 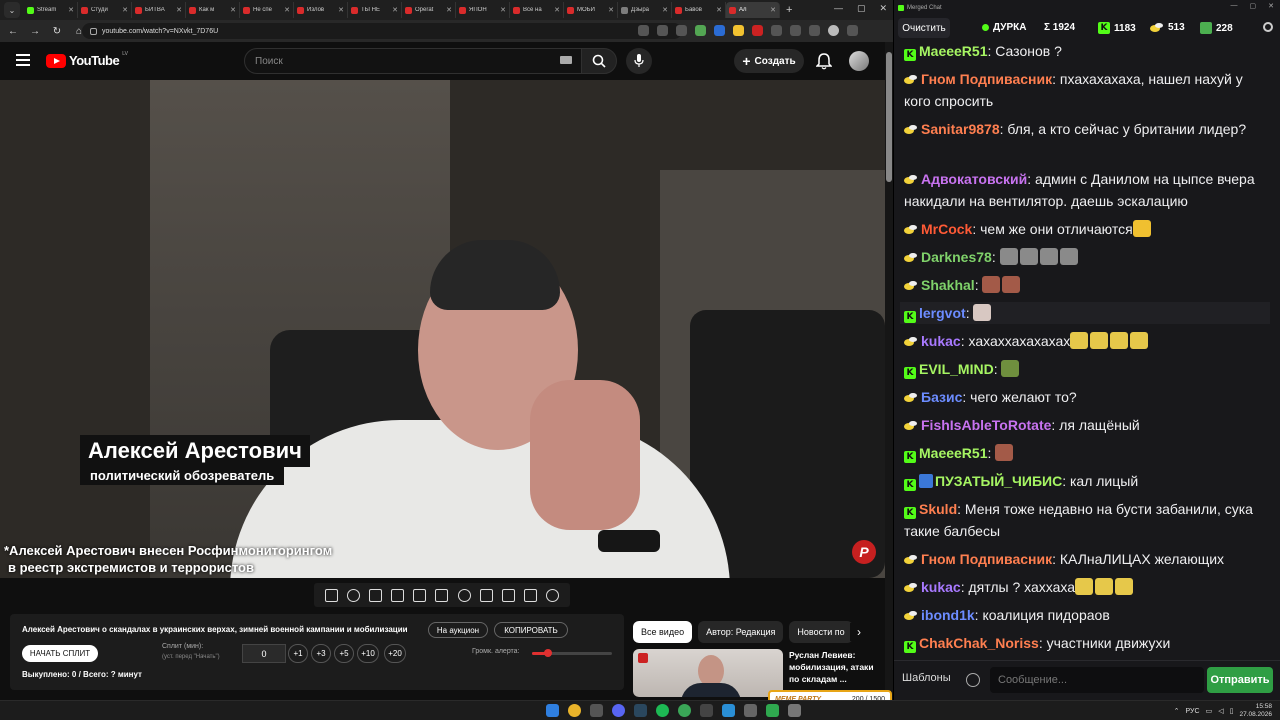 I want to click on address-bar: youtube.com/watch?v=NXvkt_7D76U, so click(x=382, y=31).